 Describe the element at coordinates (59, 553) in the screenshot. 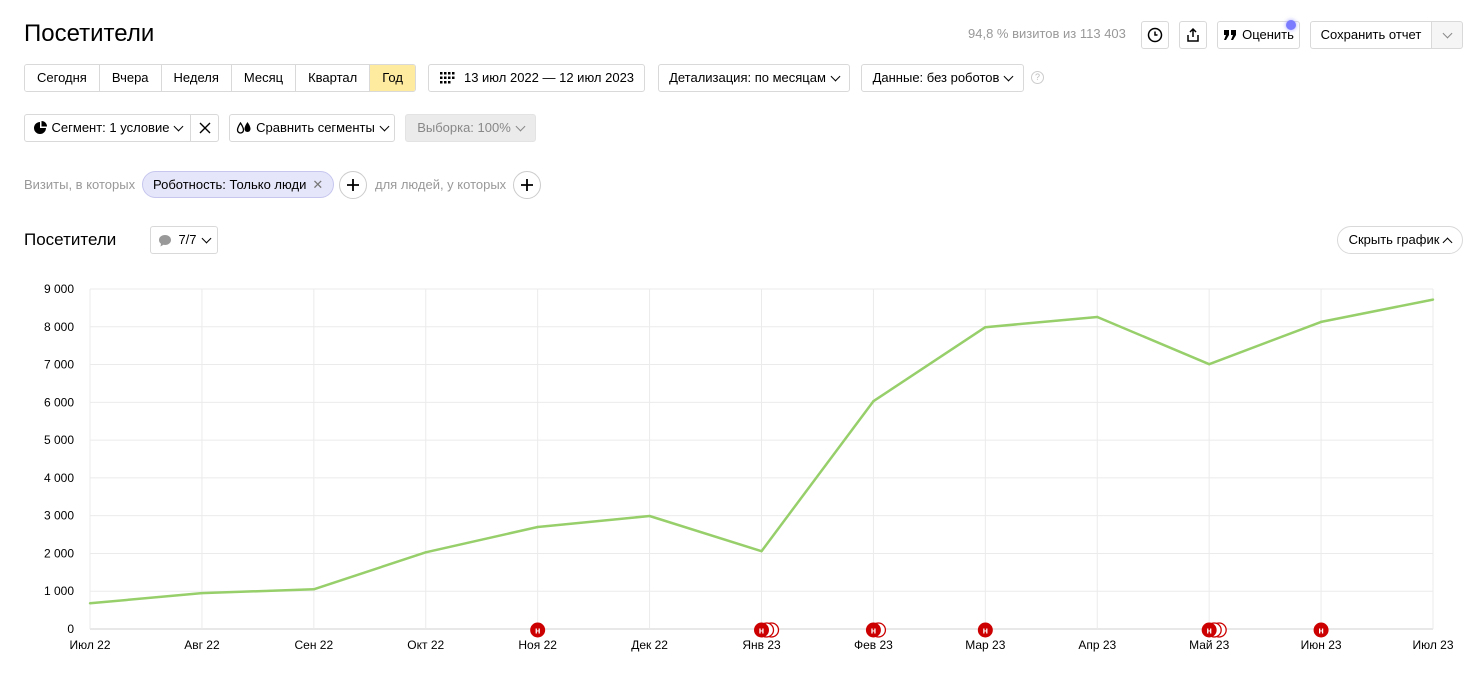

I see `y-tick-label: 2 000` at that location.